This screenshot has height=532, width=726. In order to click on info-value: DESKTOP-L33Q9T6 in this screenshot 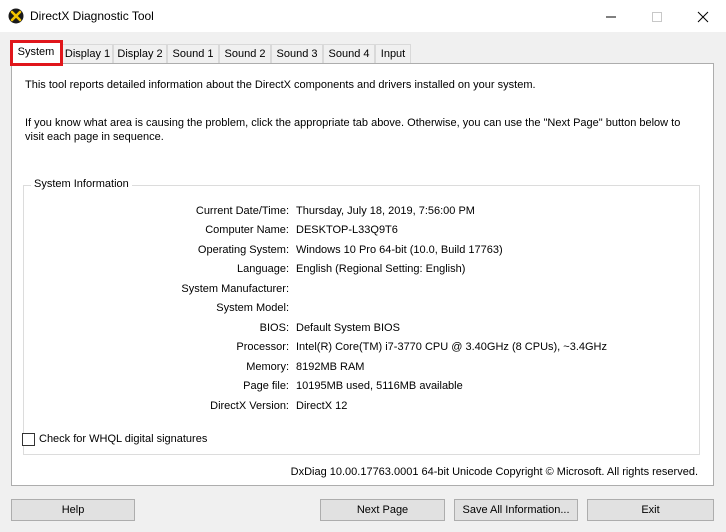, I will do `click(347, 230)`.